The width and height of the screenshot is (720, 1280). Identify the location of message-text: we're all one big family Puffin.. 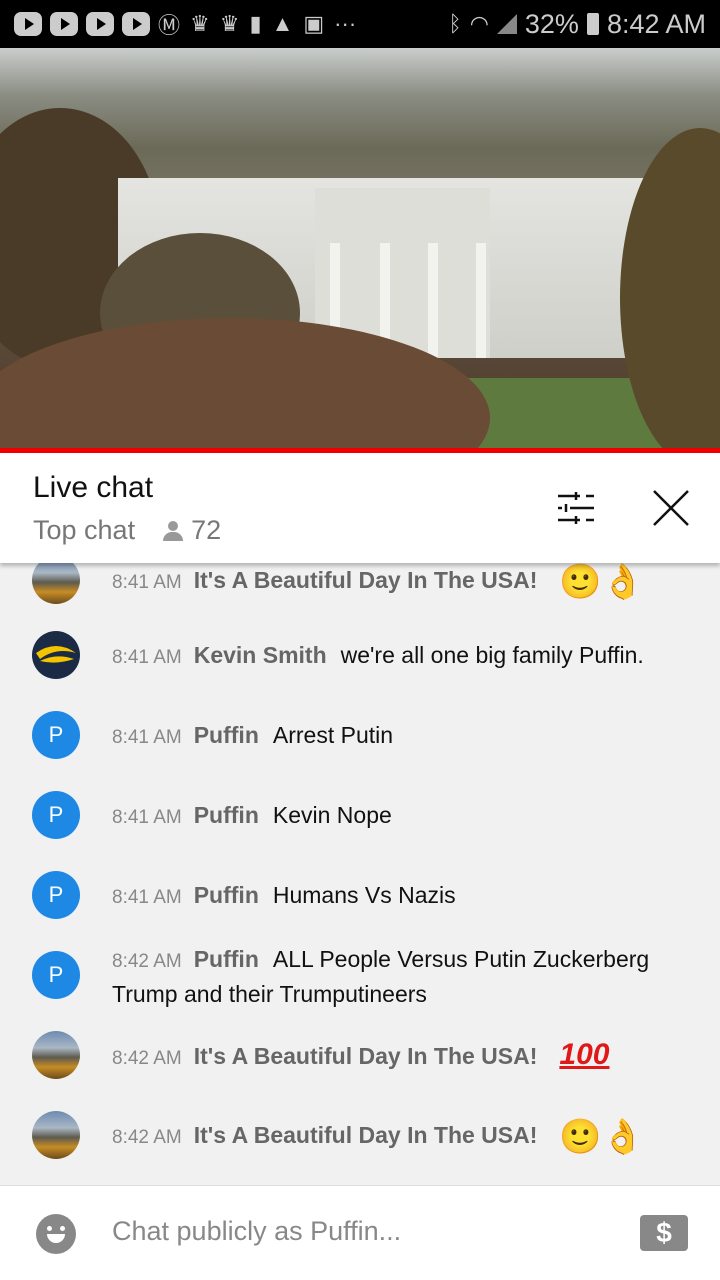
(492, 655).